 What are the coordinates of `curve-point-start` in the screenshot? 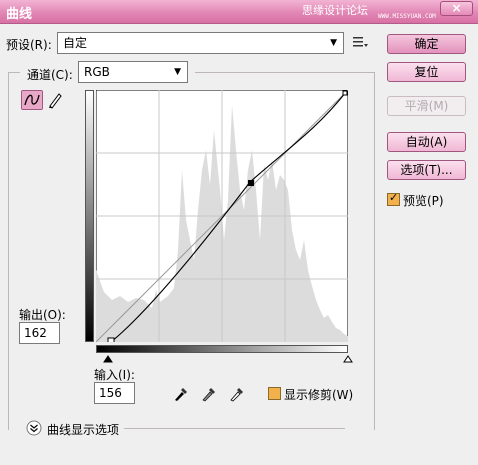 It's located at (111, 339).